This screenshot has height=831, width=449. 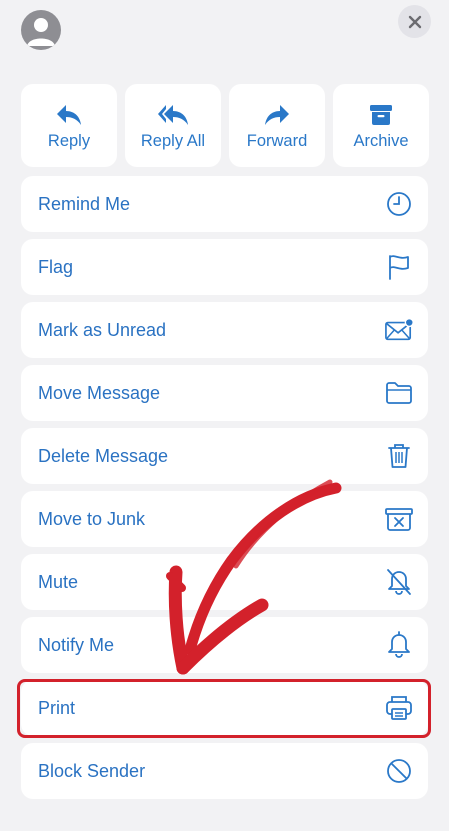 What do you see at coordinates (399, 204) in the screenshot?
I see `clock-icon` at bounding box center [399, 204].